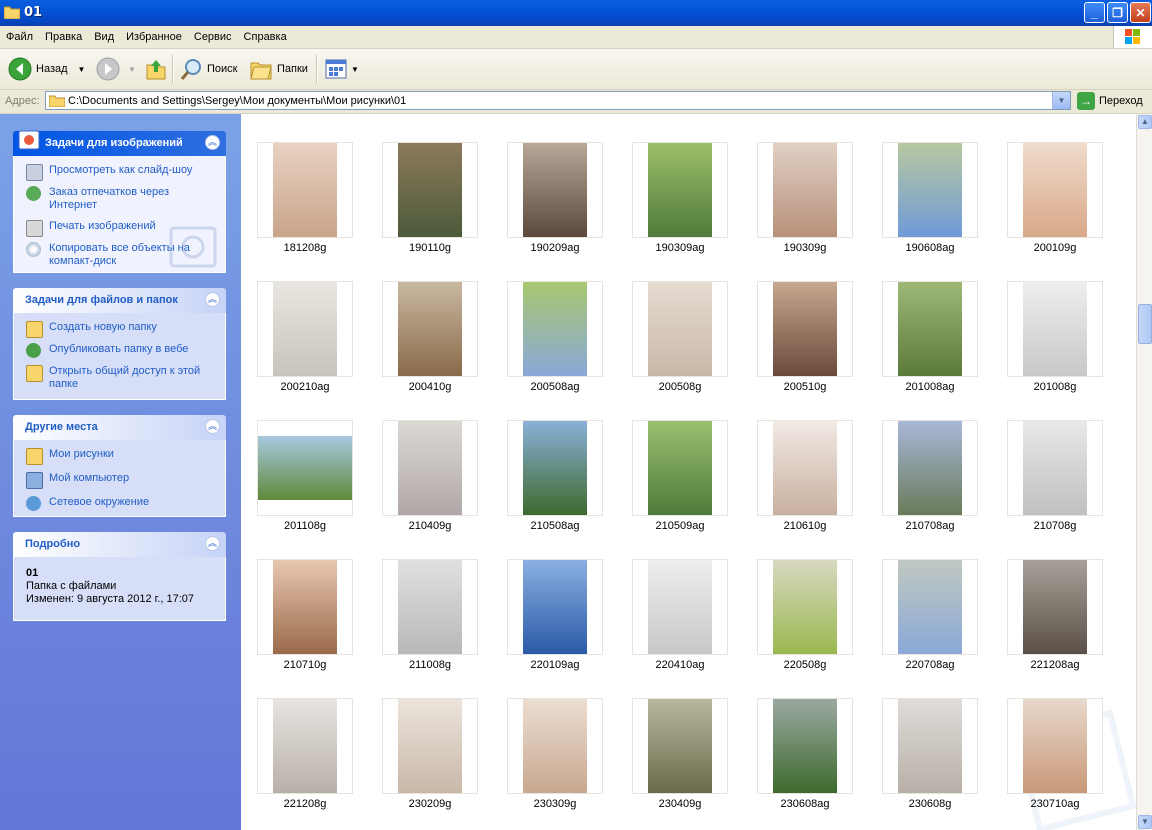 This screenshot has width=1152, height=830. What do you see at coordinates (63, 37) in the screenshot?
I see `menu-edit: Правка` at bounding box center [63, 37].